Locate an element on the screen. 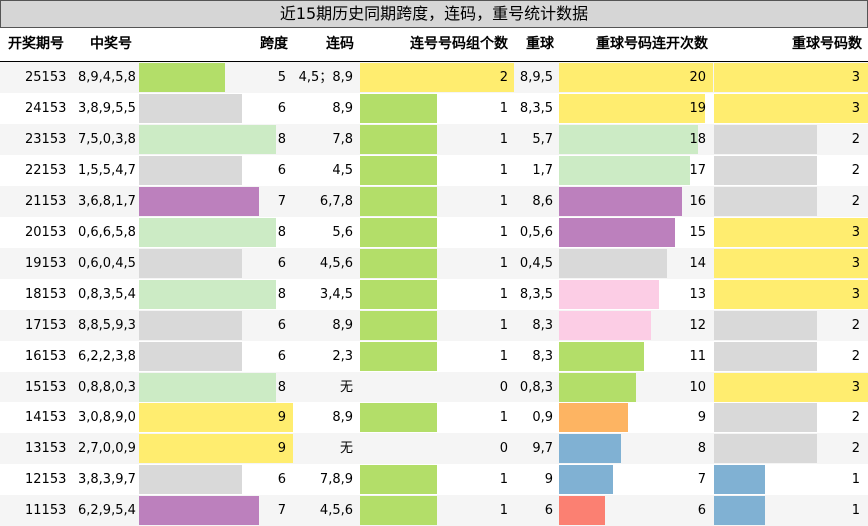 The height and width of the screenshot is (526, 868). table-row: 17153 8,8,5,9,3 6 8,9 1 8,3 12 2 is located at coordinates (434, 325).